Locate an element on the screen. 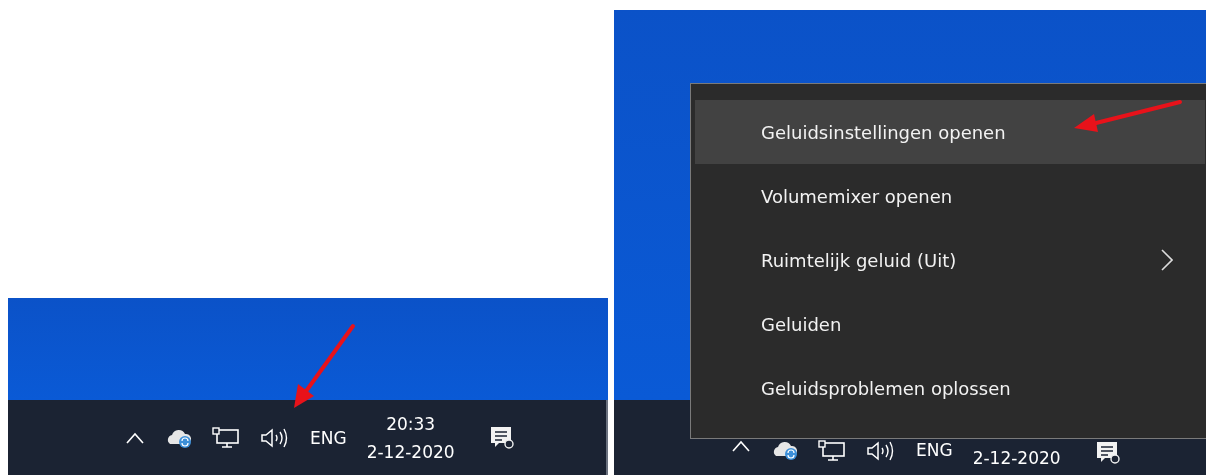  menu-item: Volumemixer openen is located at coordinates (950, 196).